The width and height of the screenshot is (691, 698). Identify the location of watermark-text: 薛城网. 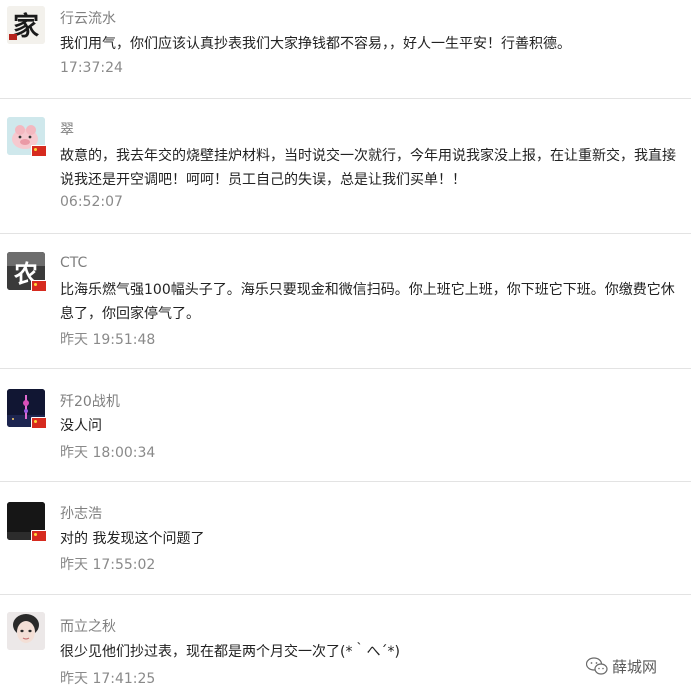
(635, 666).